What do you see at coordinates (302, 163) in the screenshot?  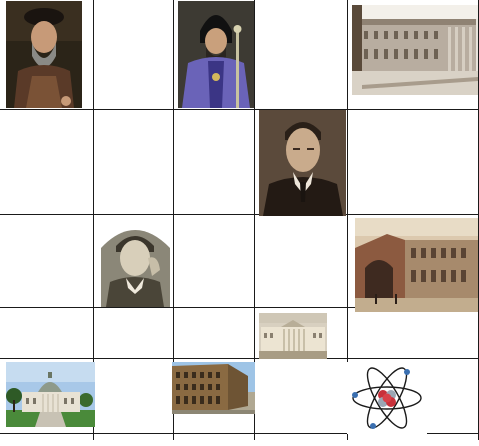 I see `portrait-young-man-suit` at bounding box center [302, 163].